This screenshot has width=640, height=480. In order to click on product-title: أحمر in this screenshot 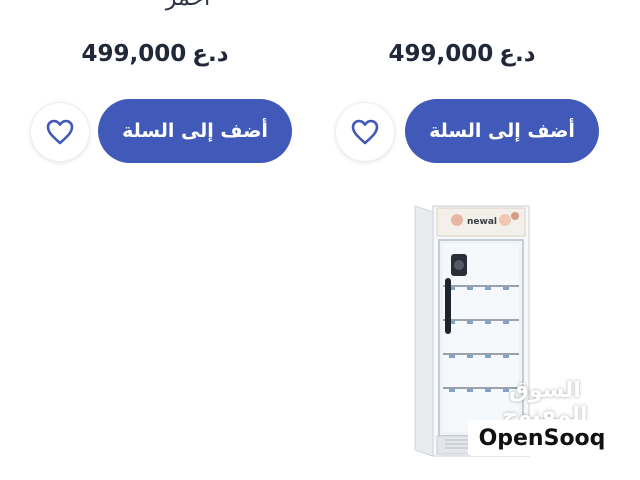, I will do `click(188, 5)`.